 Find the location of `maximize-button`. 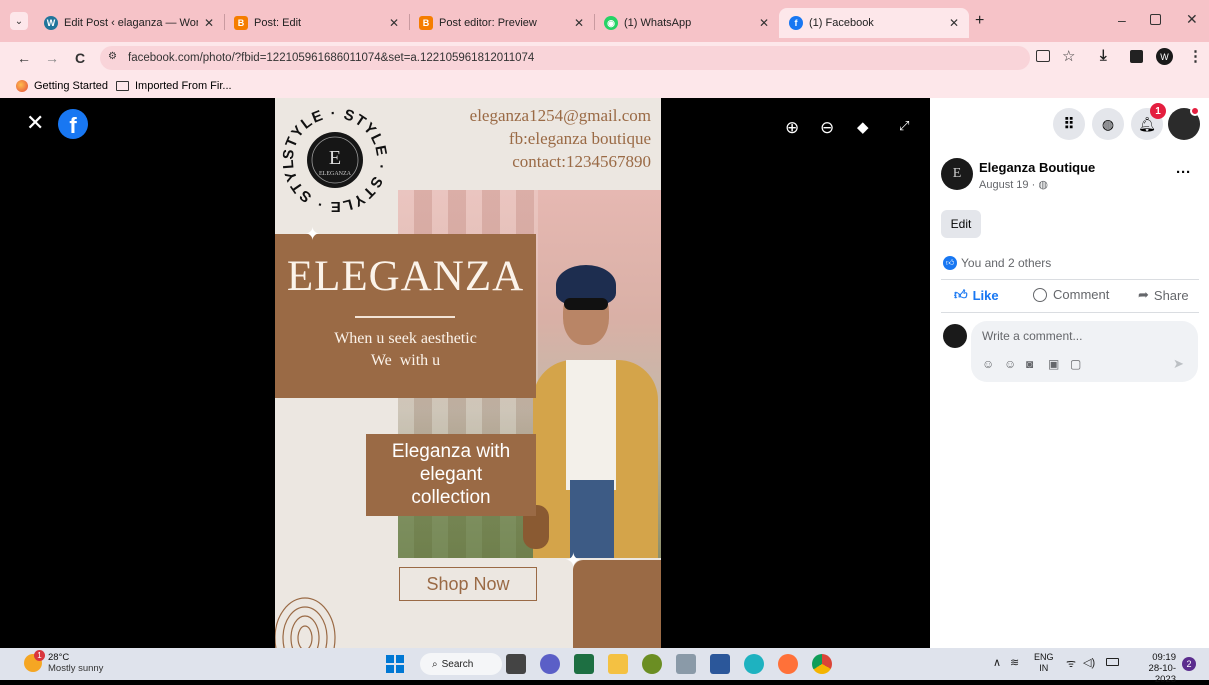

maximize-button is located at coordinates (1155, 19).